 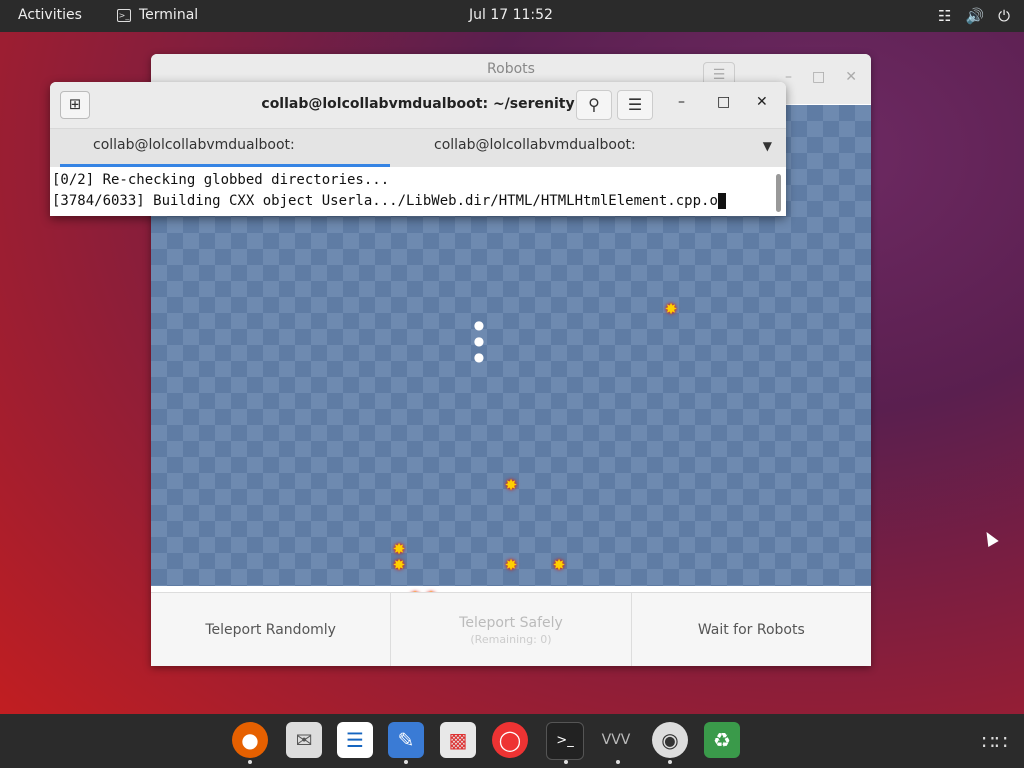 I want to click on mouse-pointer, so click(x=990, y=538).